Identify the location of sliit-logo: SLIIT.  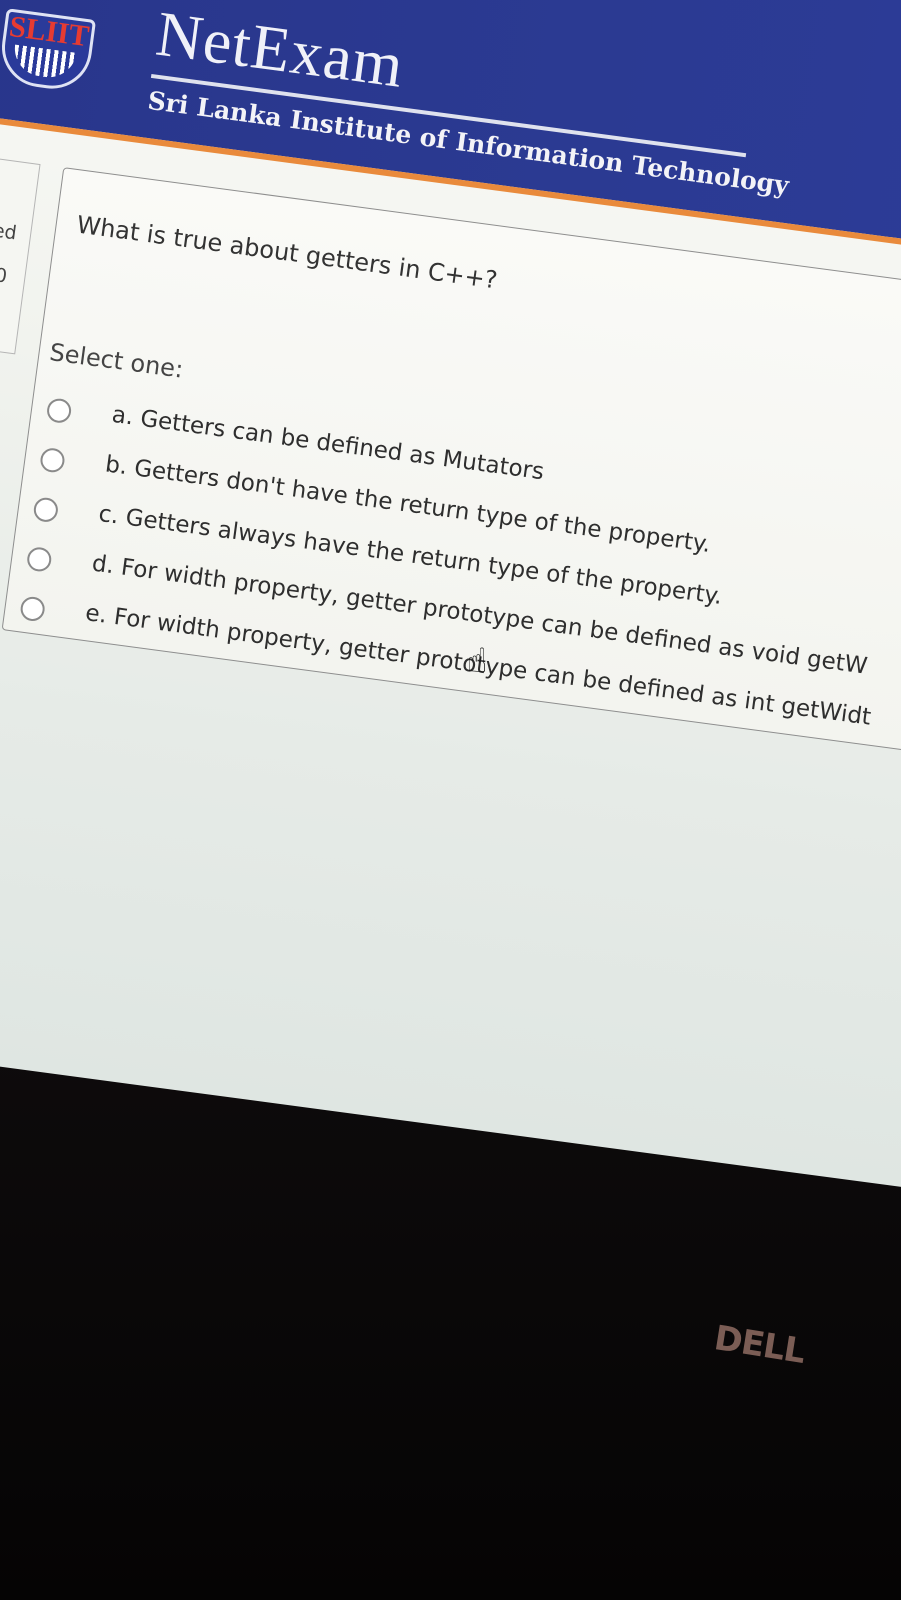
(48, 51).